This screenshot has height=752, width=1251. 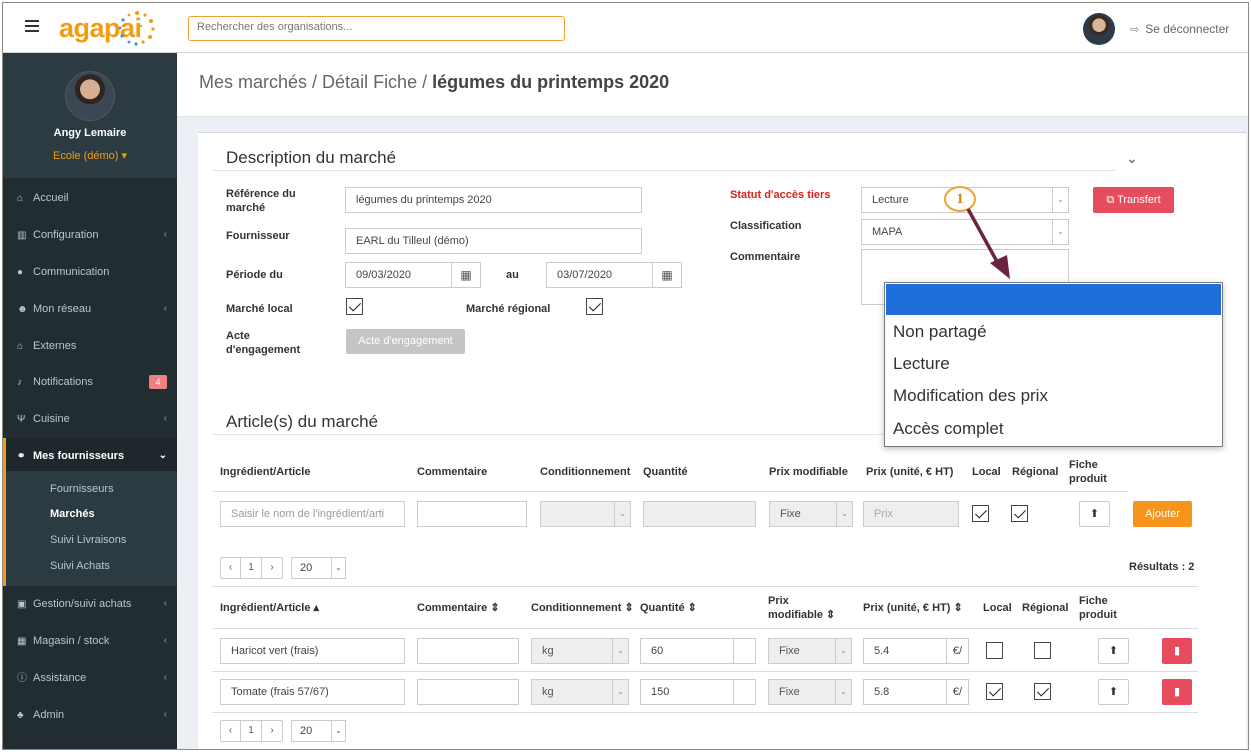 I want to click on dropdown-option-lecture: Lecture, so click(x=921, y=364).